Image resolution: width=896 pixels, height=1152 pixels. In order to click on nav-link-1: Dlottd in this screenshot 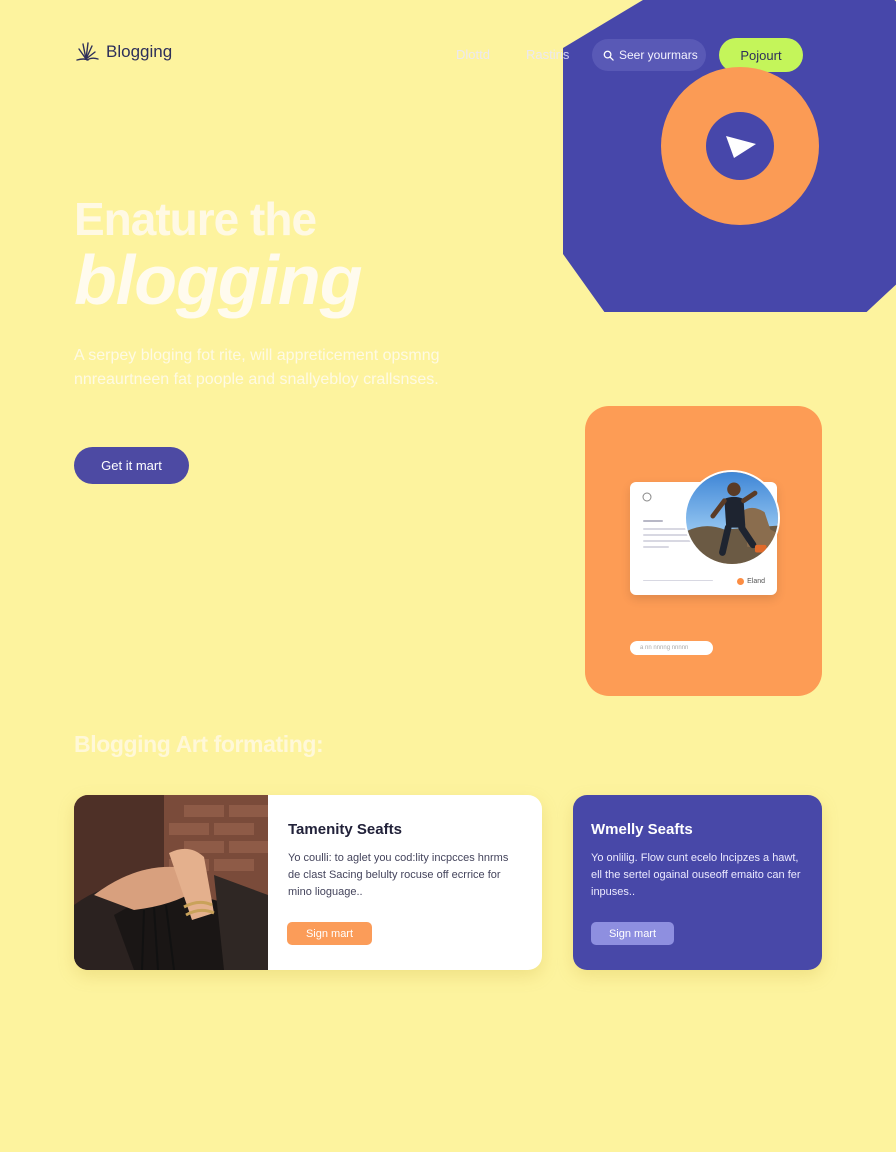, I will do `click(473, 54)`.